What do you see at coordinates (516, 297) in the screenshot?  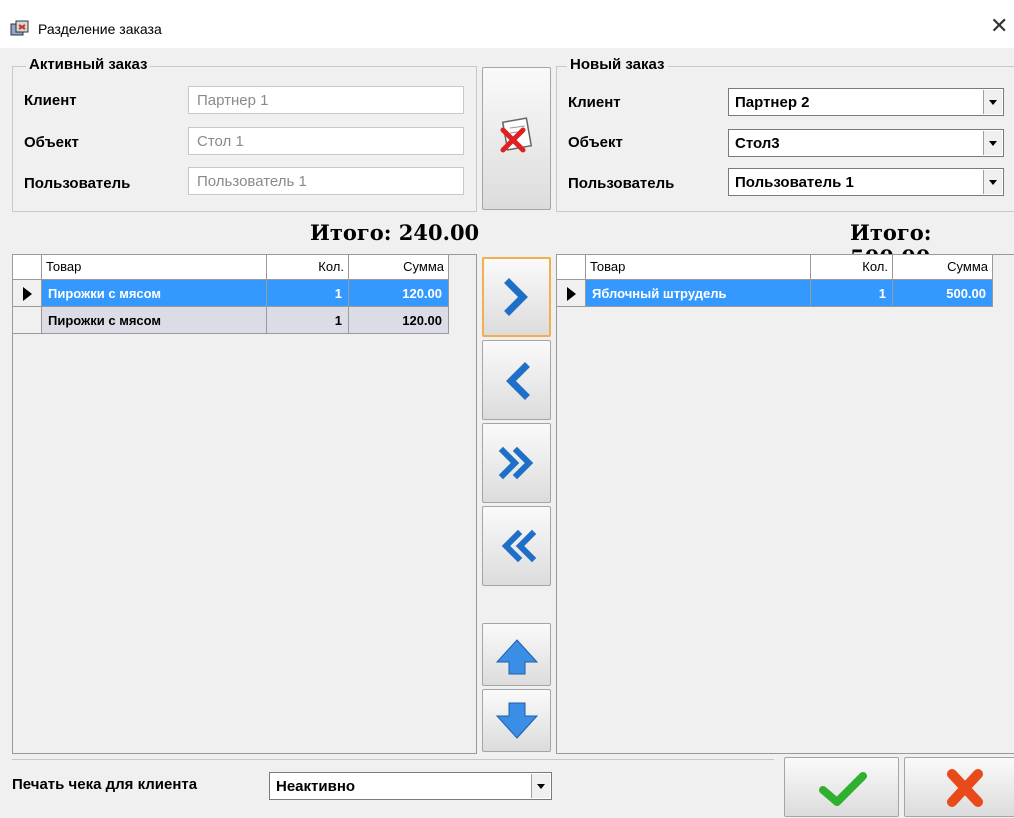 I see `move-right-button` at bounding box center [516, 297].